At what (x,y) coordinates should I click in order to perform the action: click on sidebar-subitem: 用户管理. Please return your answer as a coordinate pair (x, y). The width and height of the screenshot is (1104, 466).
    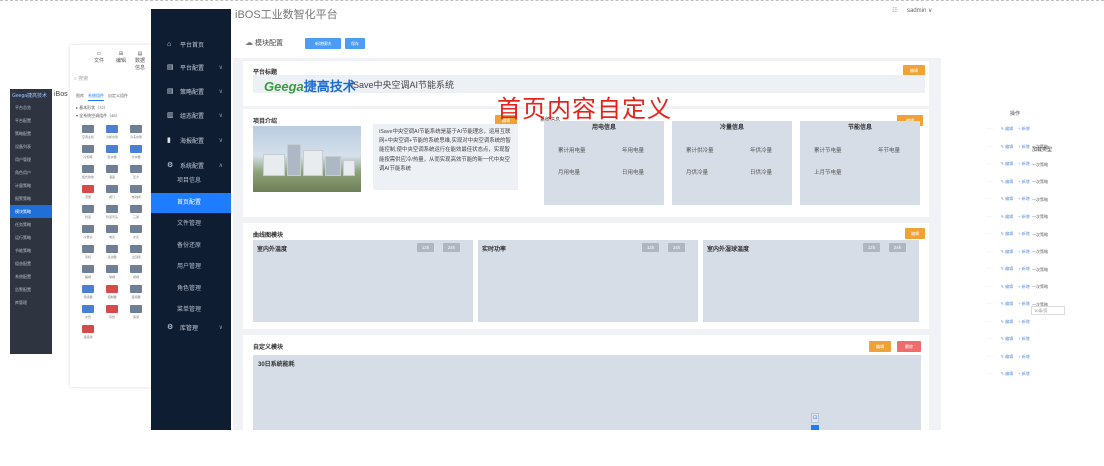
    Looking at the image, I should click on (191, 267).